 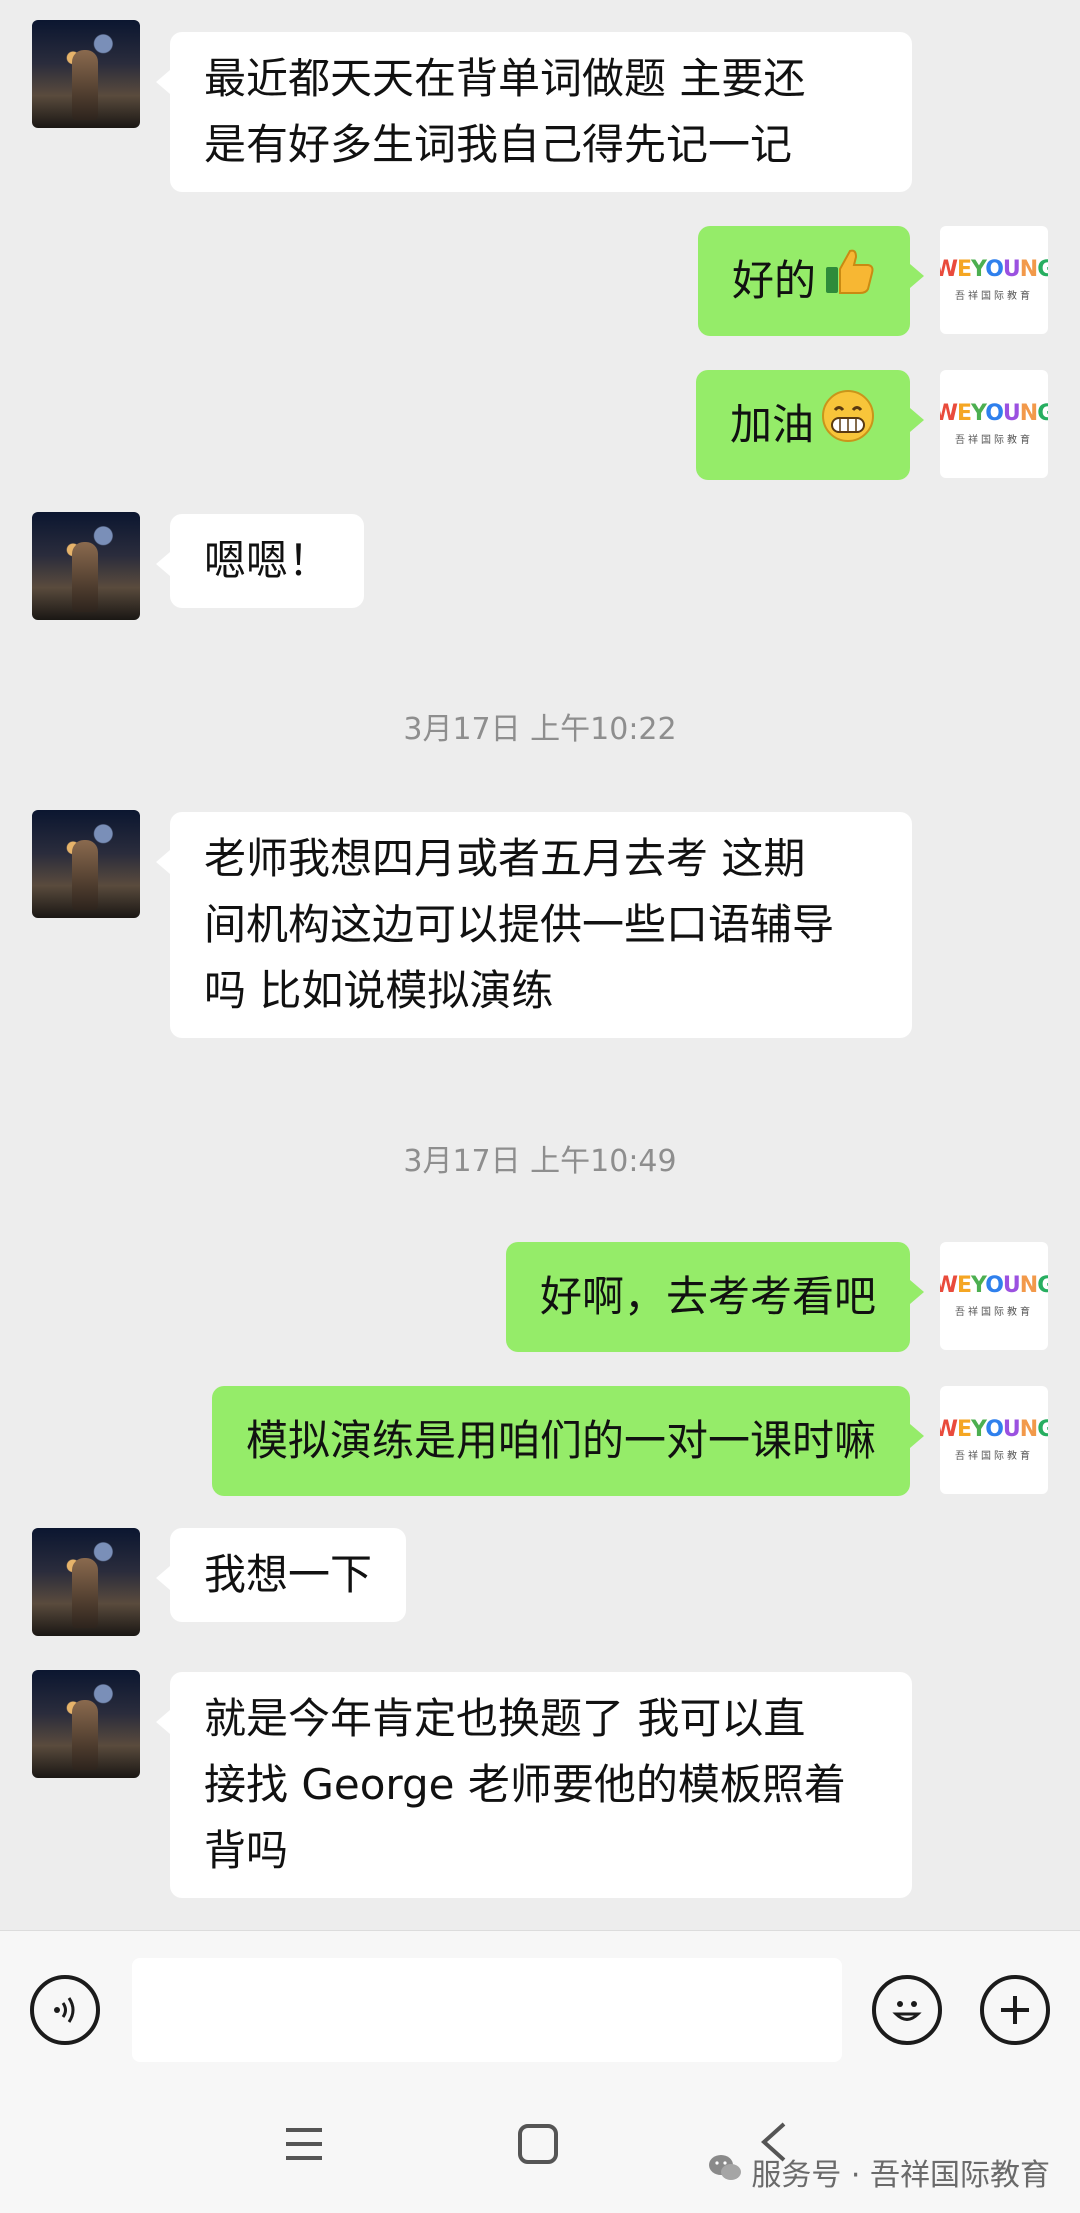 What do you see at coordinates (505, 858) in the screenshot?
I see `message-line: 老师我想四月或者五月去考 这期` at bounding box center [505, 858].